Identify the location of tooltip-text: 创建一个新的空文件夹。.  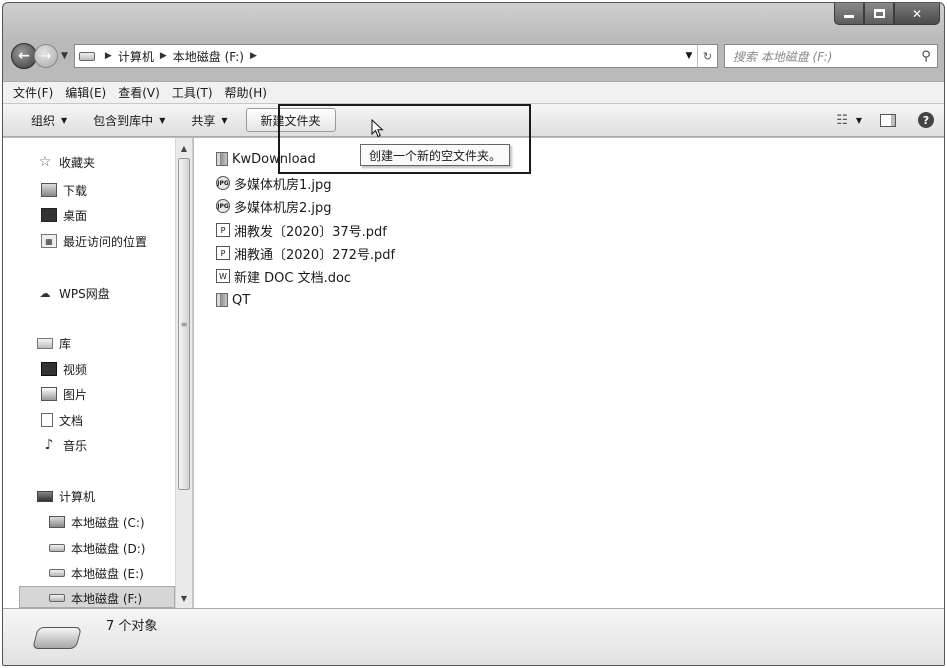
(435, 155).